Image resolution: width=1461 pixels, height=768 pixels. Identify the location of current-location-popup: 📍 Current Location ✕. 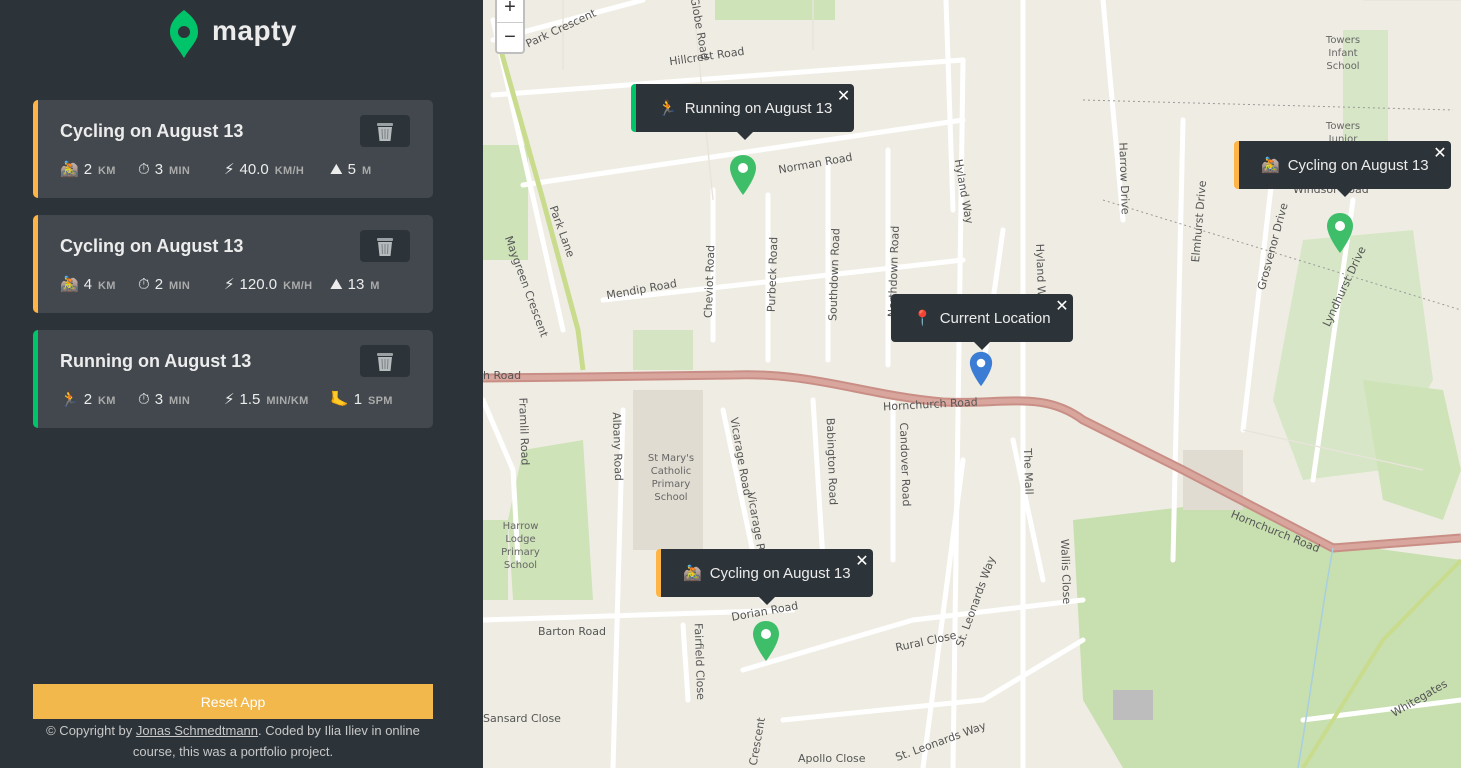
(982, 322).